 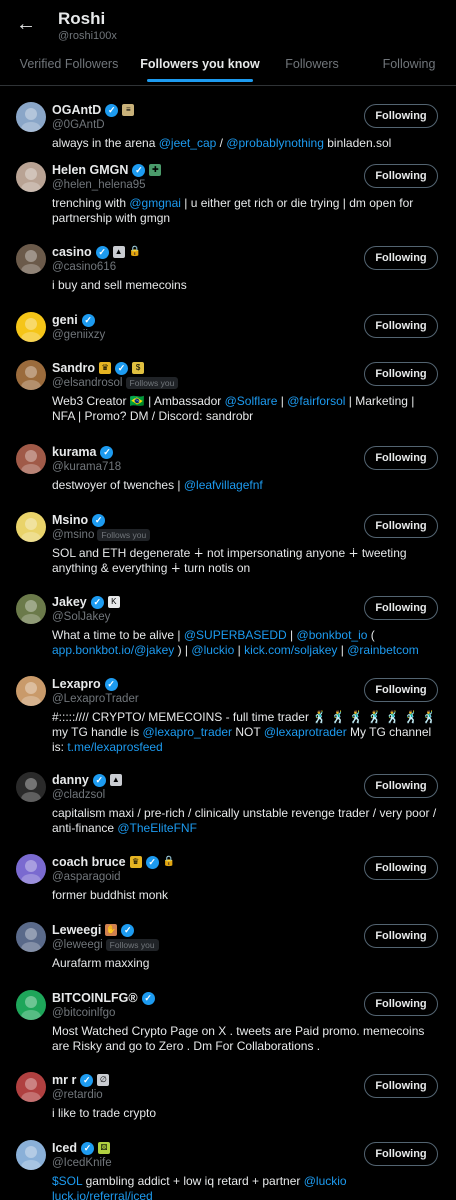 I want to click on avatar-photo-icon, so click(x=31, y=177).